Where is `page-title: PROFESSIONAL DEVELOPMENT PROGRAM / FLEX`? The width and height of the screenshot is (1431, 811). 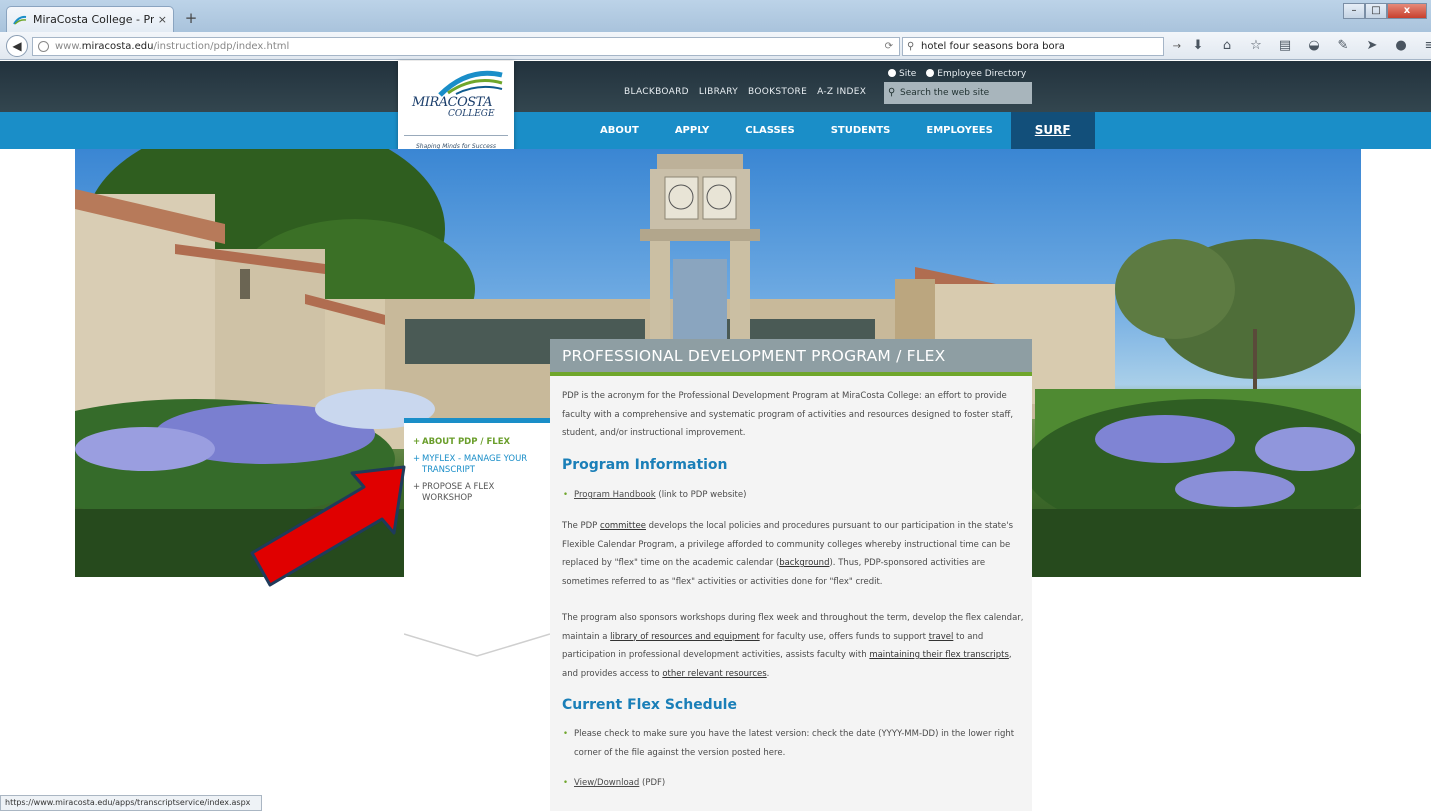 page-title: PROFESSIONAL DEVELOPMENT PROGRAM / FLEX is located at coordinates (754, 356).